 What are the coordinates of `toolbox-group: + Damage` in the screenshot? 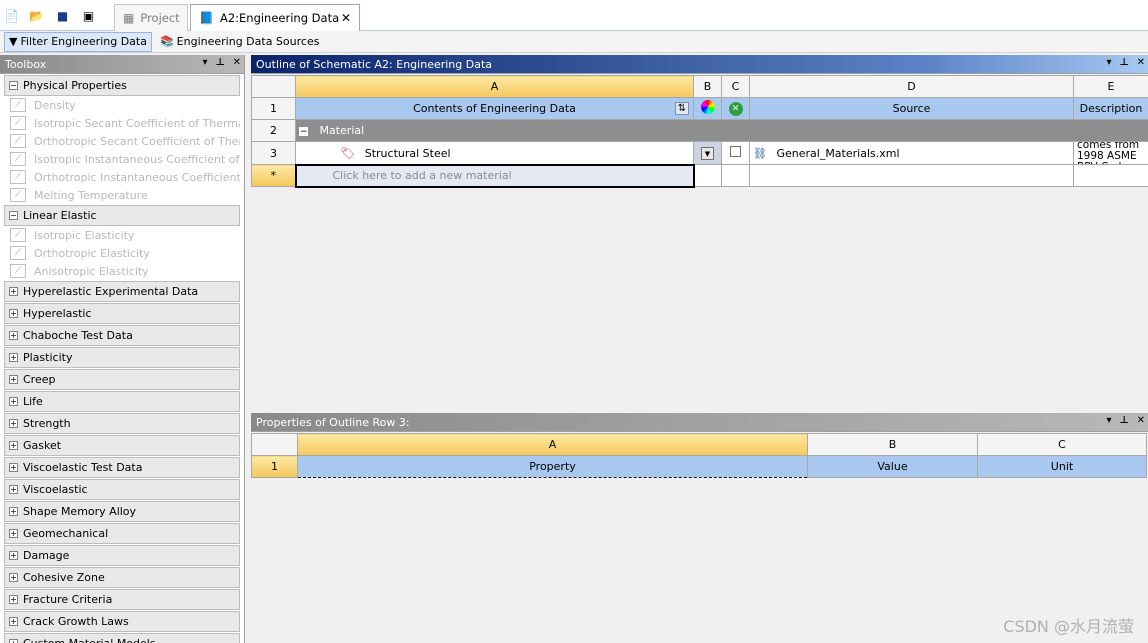 It's located at (122, 555).